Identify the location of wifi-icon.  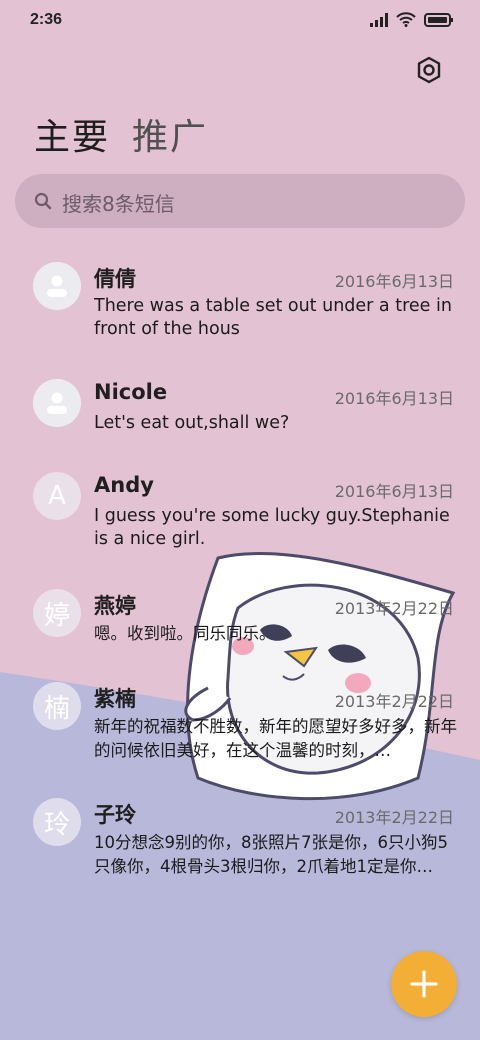
(406, 19).